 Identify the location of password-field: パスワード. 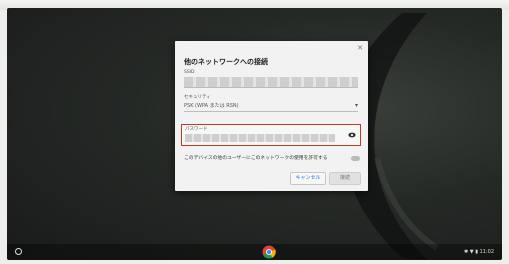
(271, 135).